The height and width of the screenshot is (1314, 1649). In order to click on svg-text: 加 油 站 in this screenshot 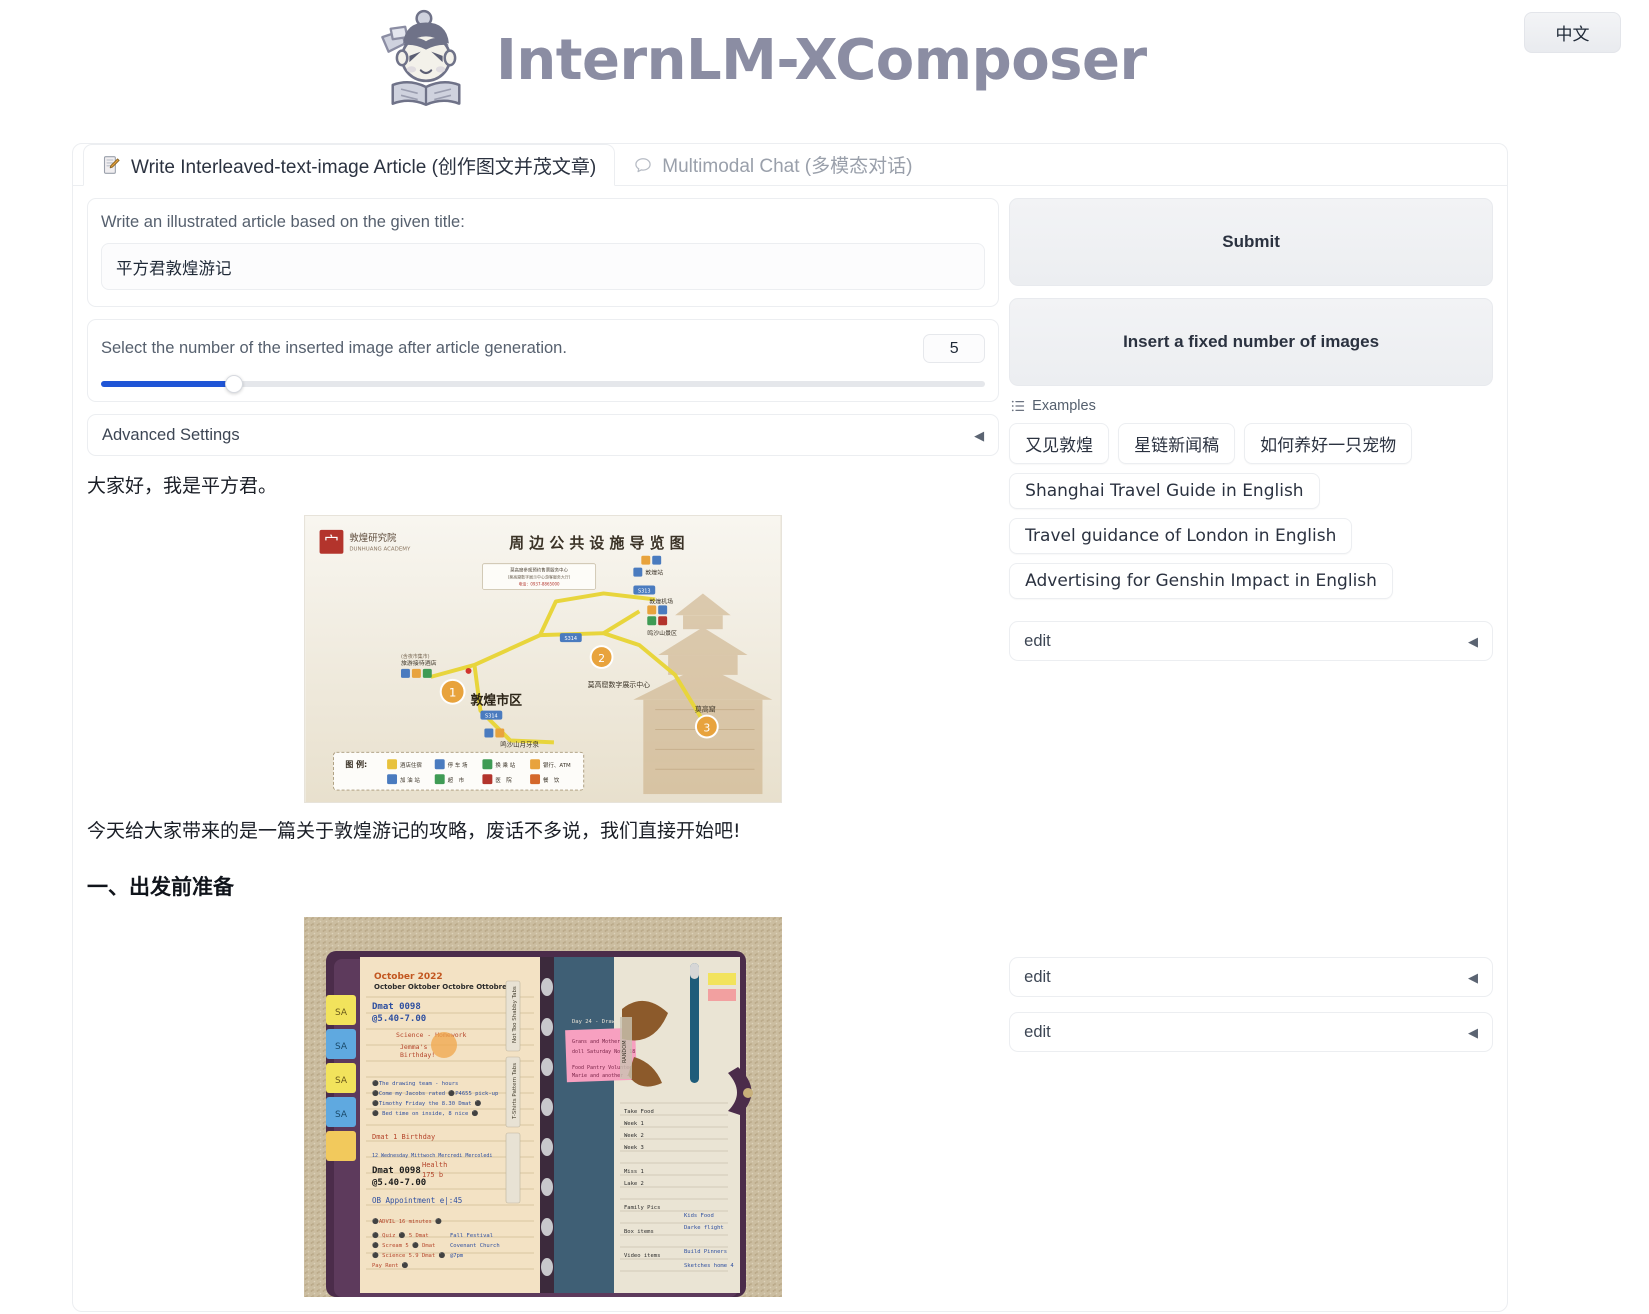, I will do `click(410, 780)`.